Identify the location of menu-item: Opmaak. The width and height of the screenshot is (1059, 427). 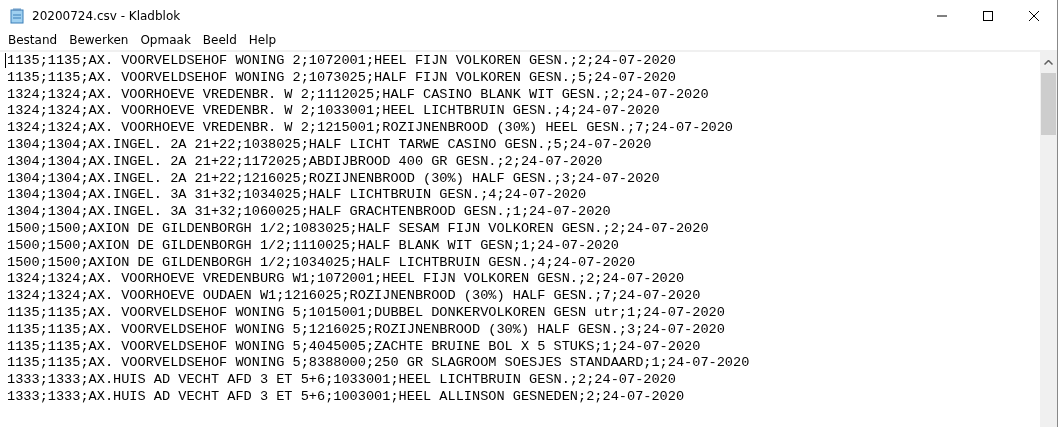
(165, 40).